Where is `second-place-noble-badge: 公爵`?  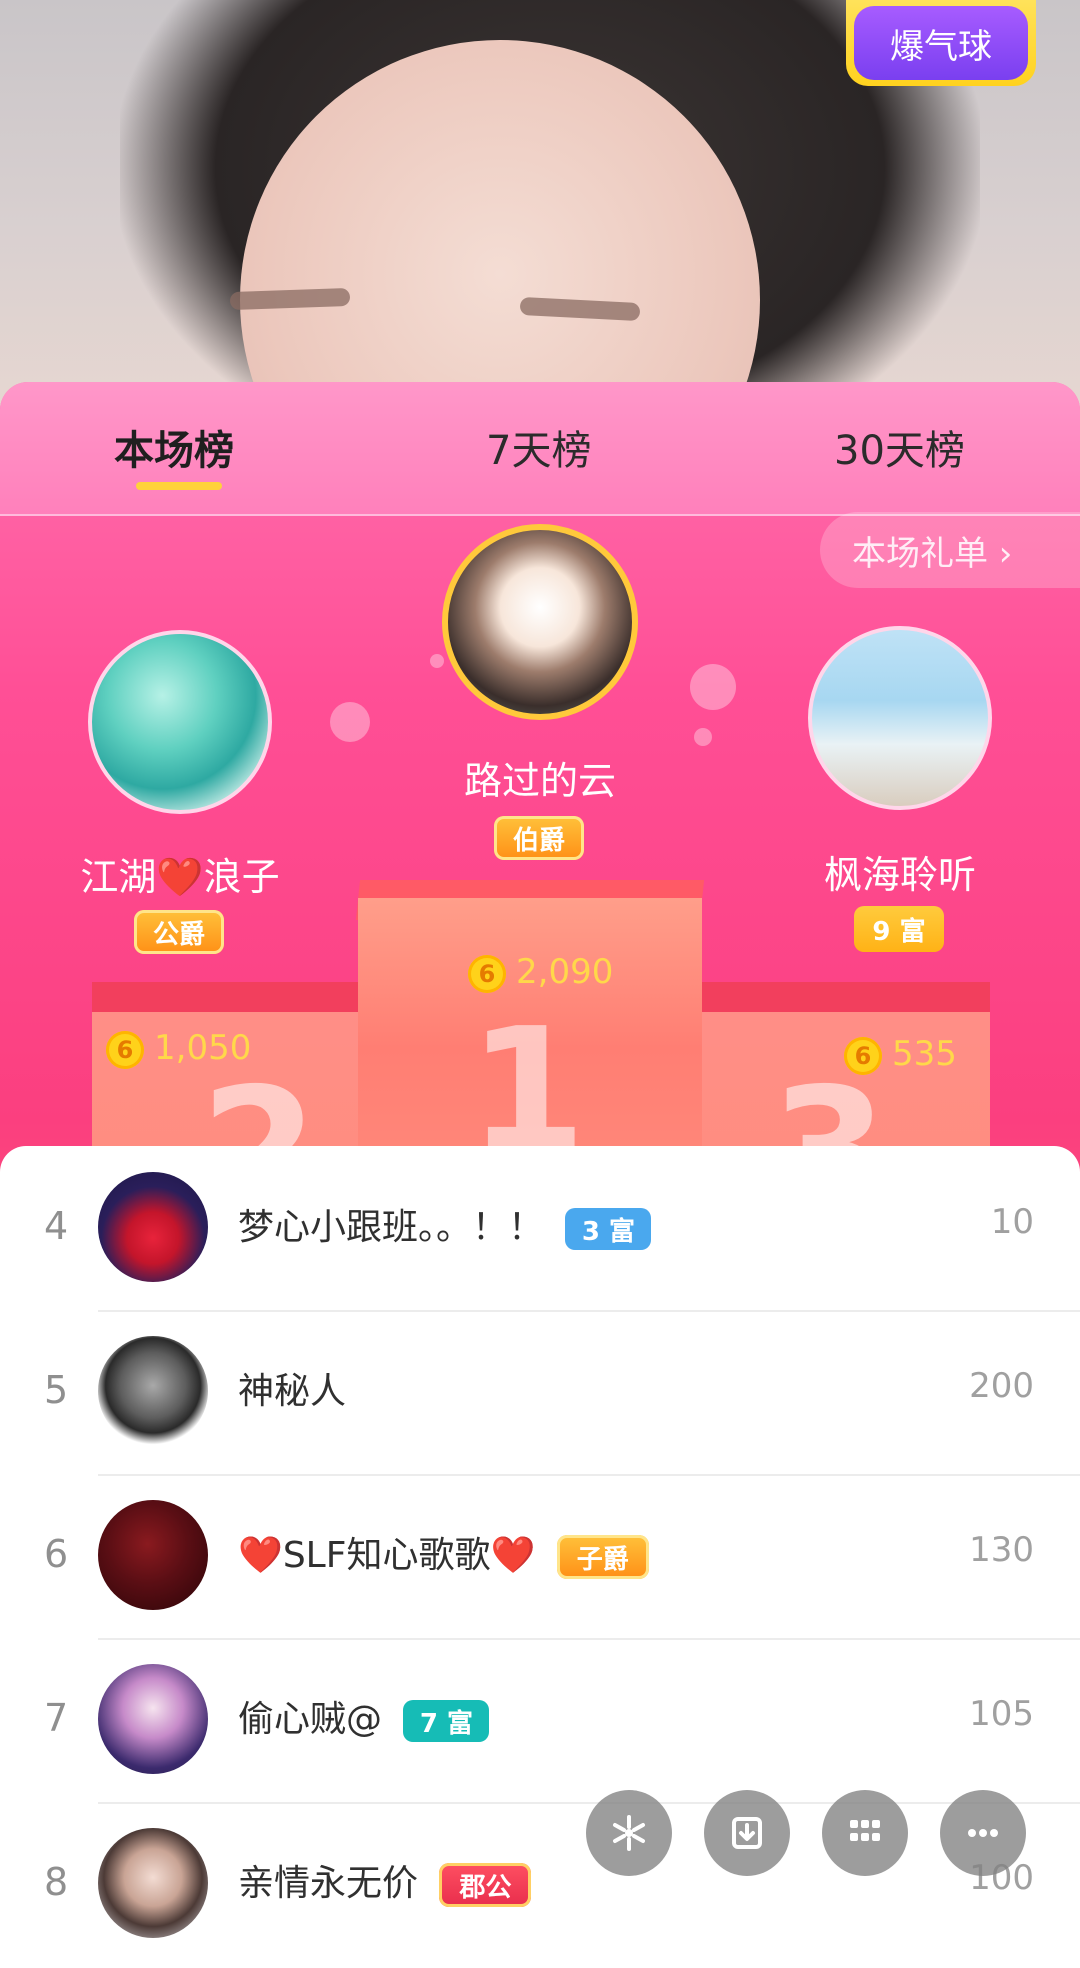 second-place-noble-badge: 公爵 is located at coordinates (179, 932).